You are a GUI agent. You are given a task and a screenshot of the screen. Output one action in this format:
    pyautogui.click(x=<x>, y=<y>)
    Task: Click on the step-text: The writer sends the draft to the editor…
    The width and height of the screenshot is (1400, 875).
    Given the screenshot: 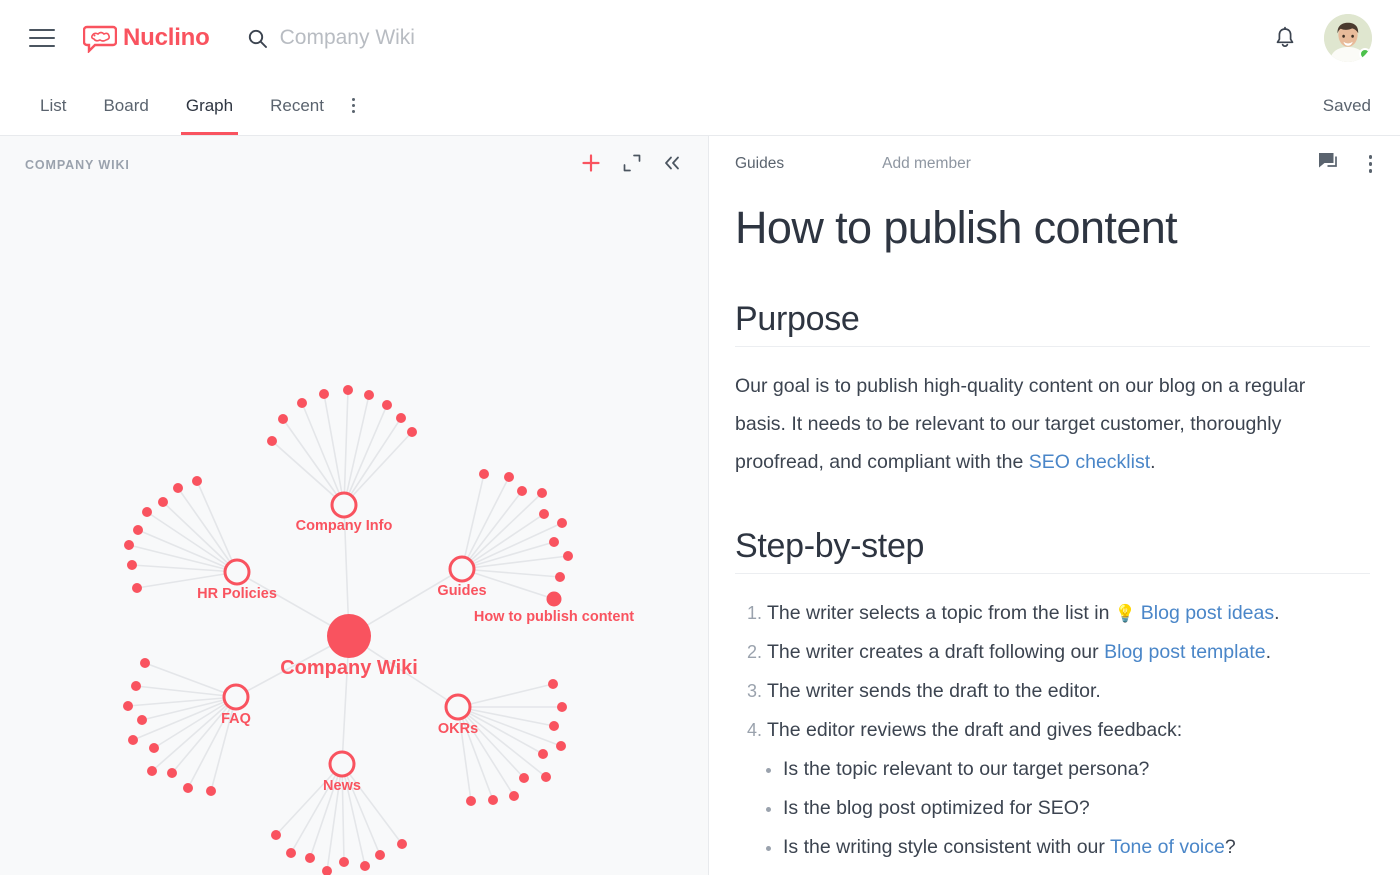 What is the action you would take?
    pyautogui.click(x=934, y=690)
    